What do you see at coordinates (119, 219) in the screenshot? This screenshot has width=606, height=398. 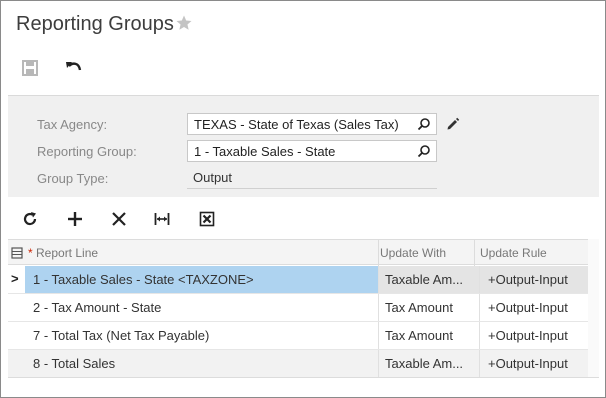 I see `delete-row-icon` at bounding box center [119, 219].